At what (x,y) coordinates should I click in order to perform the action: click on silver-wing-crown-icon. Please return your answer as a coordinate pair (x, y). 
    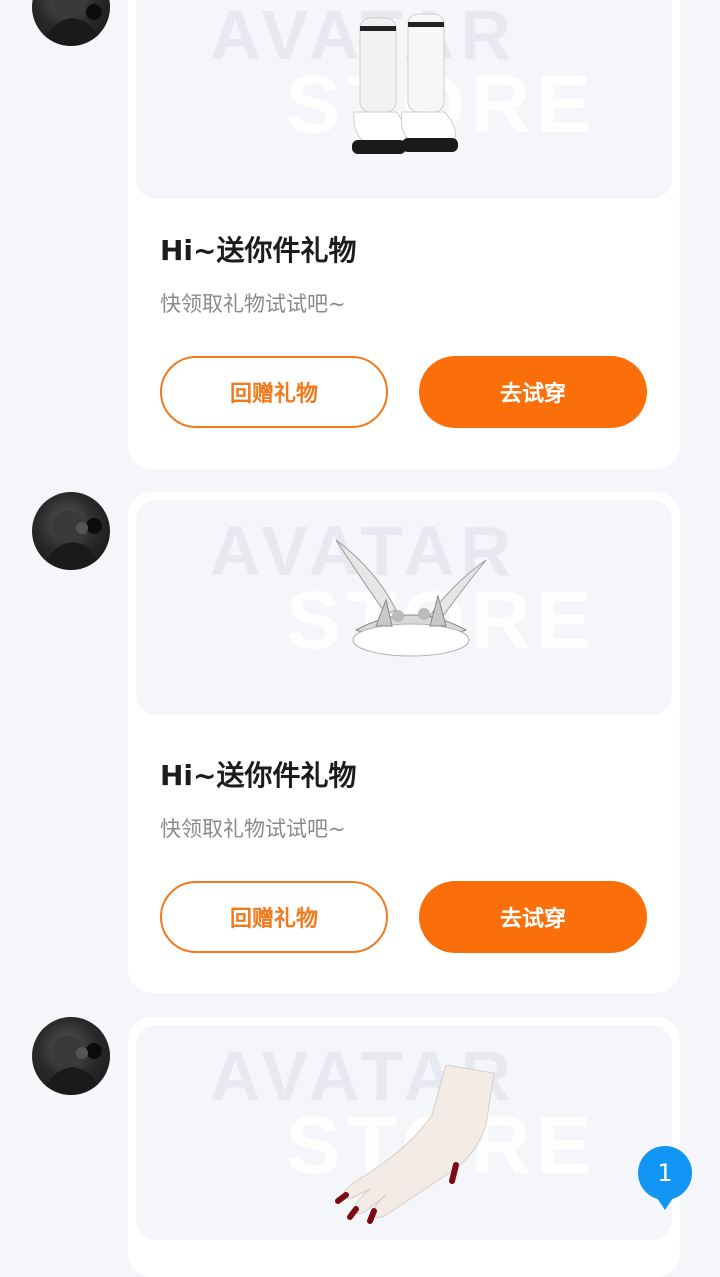
    Looking at the image, I should click on (411, 602).